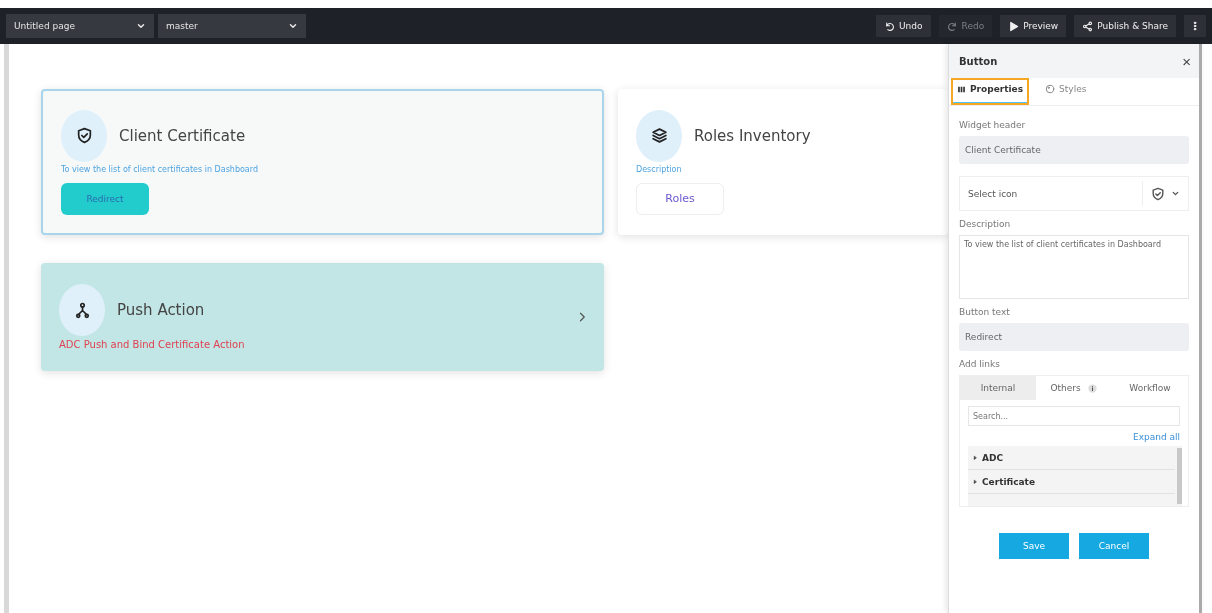 This screenshot has width=1212, height=613. What do you see at coordinates (659, 169) in the screenshot?
I see `card-description: Description` at bounding box center [659, 169].